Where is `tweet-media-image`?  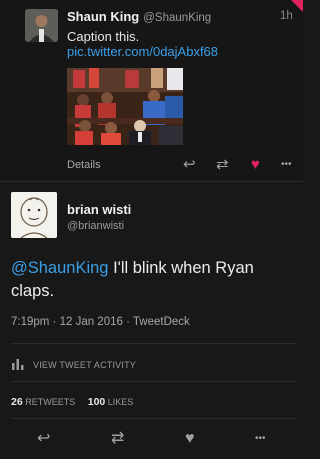
tweet-media-image is located at coordinates (125, 106).